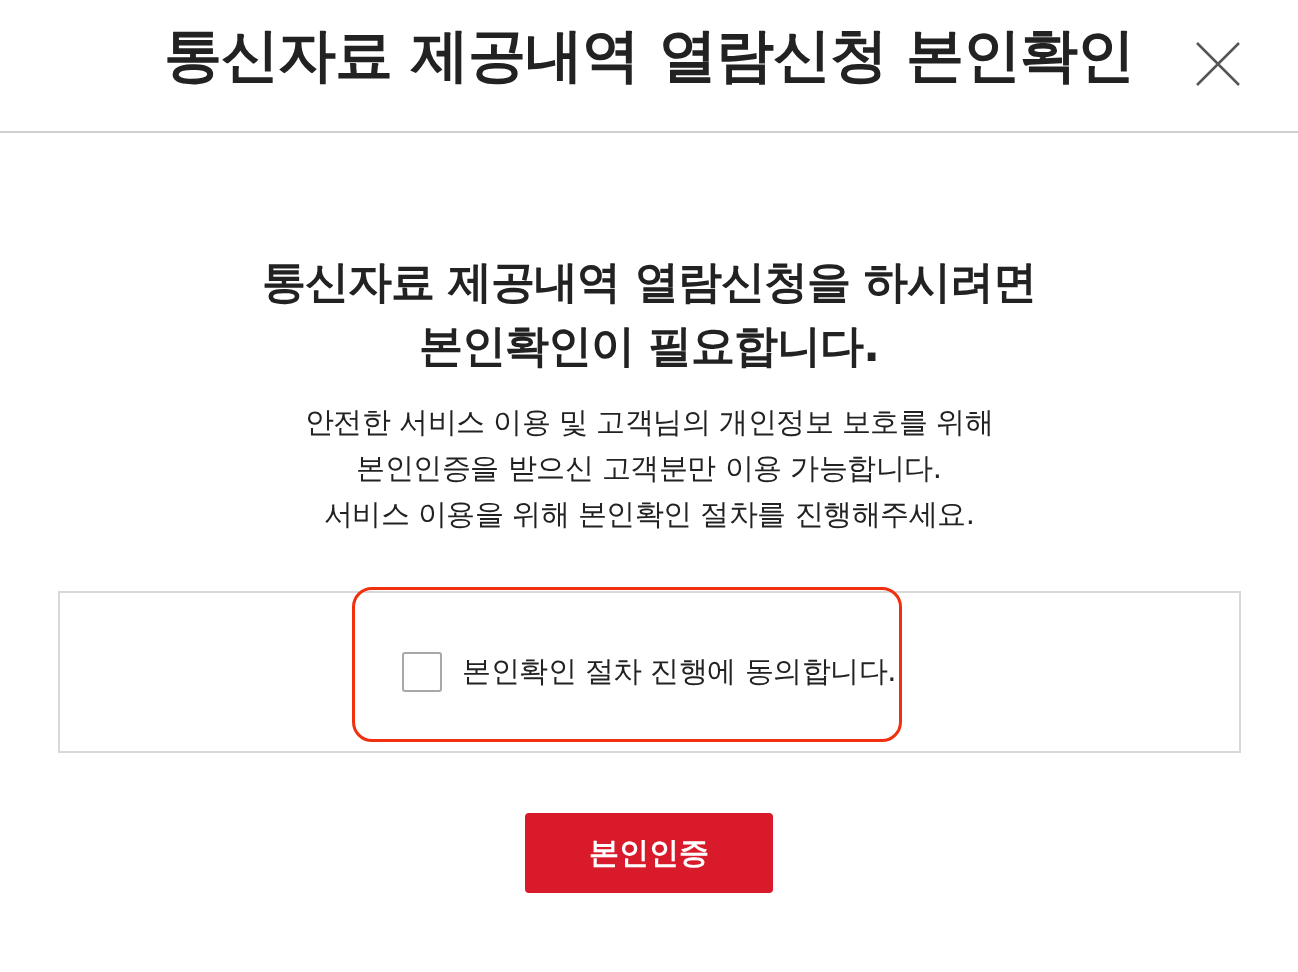 The height and width of the screenshot is (972, 1298). I want to click on description-text: 안전한 서비스 이용 및 고객님의 개인정보 보호를 위해 본인인증을 받으신 고객분만 이용 가능합니다. 서비스 이용을 위해 본인확인 절차를 진행해주세요., so click(649, 468).